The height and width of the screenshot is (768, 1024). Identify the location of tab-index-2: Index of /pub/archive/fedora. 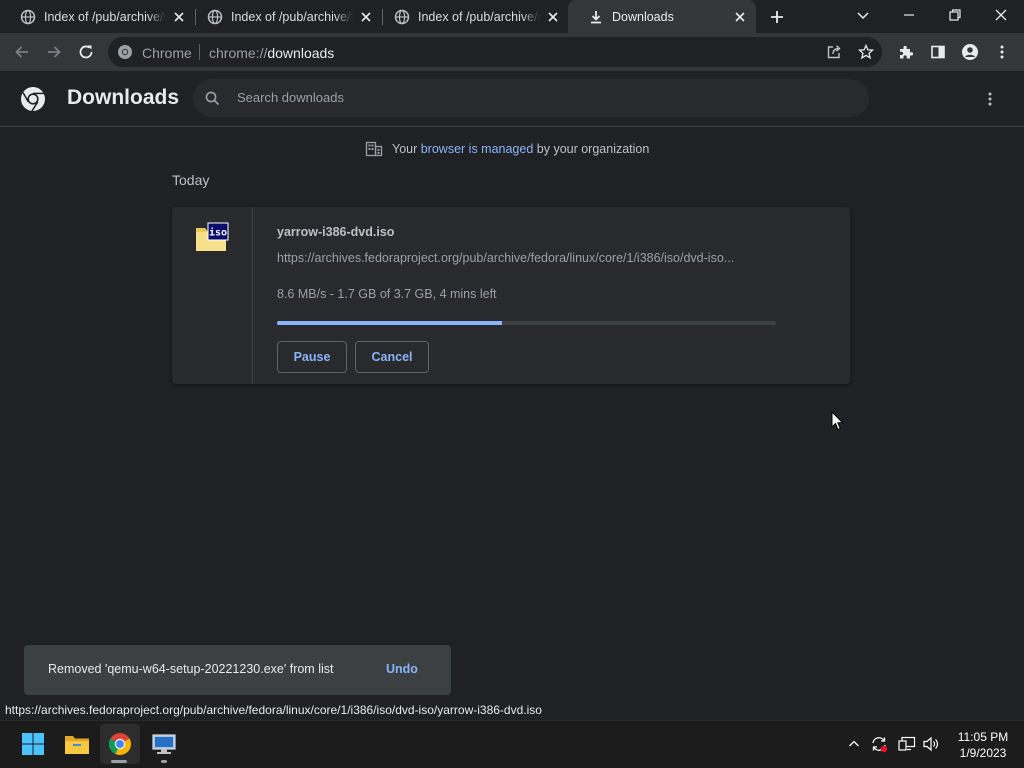
(284, 16).